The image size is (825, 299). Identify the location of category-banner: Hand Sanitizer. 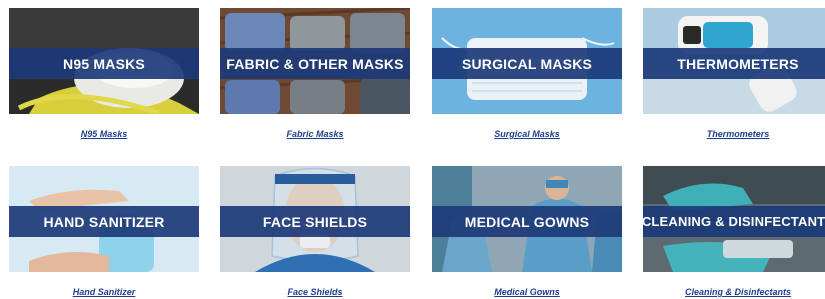
(104, 221).